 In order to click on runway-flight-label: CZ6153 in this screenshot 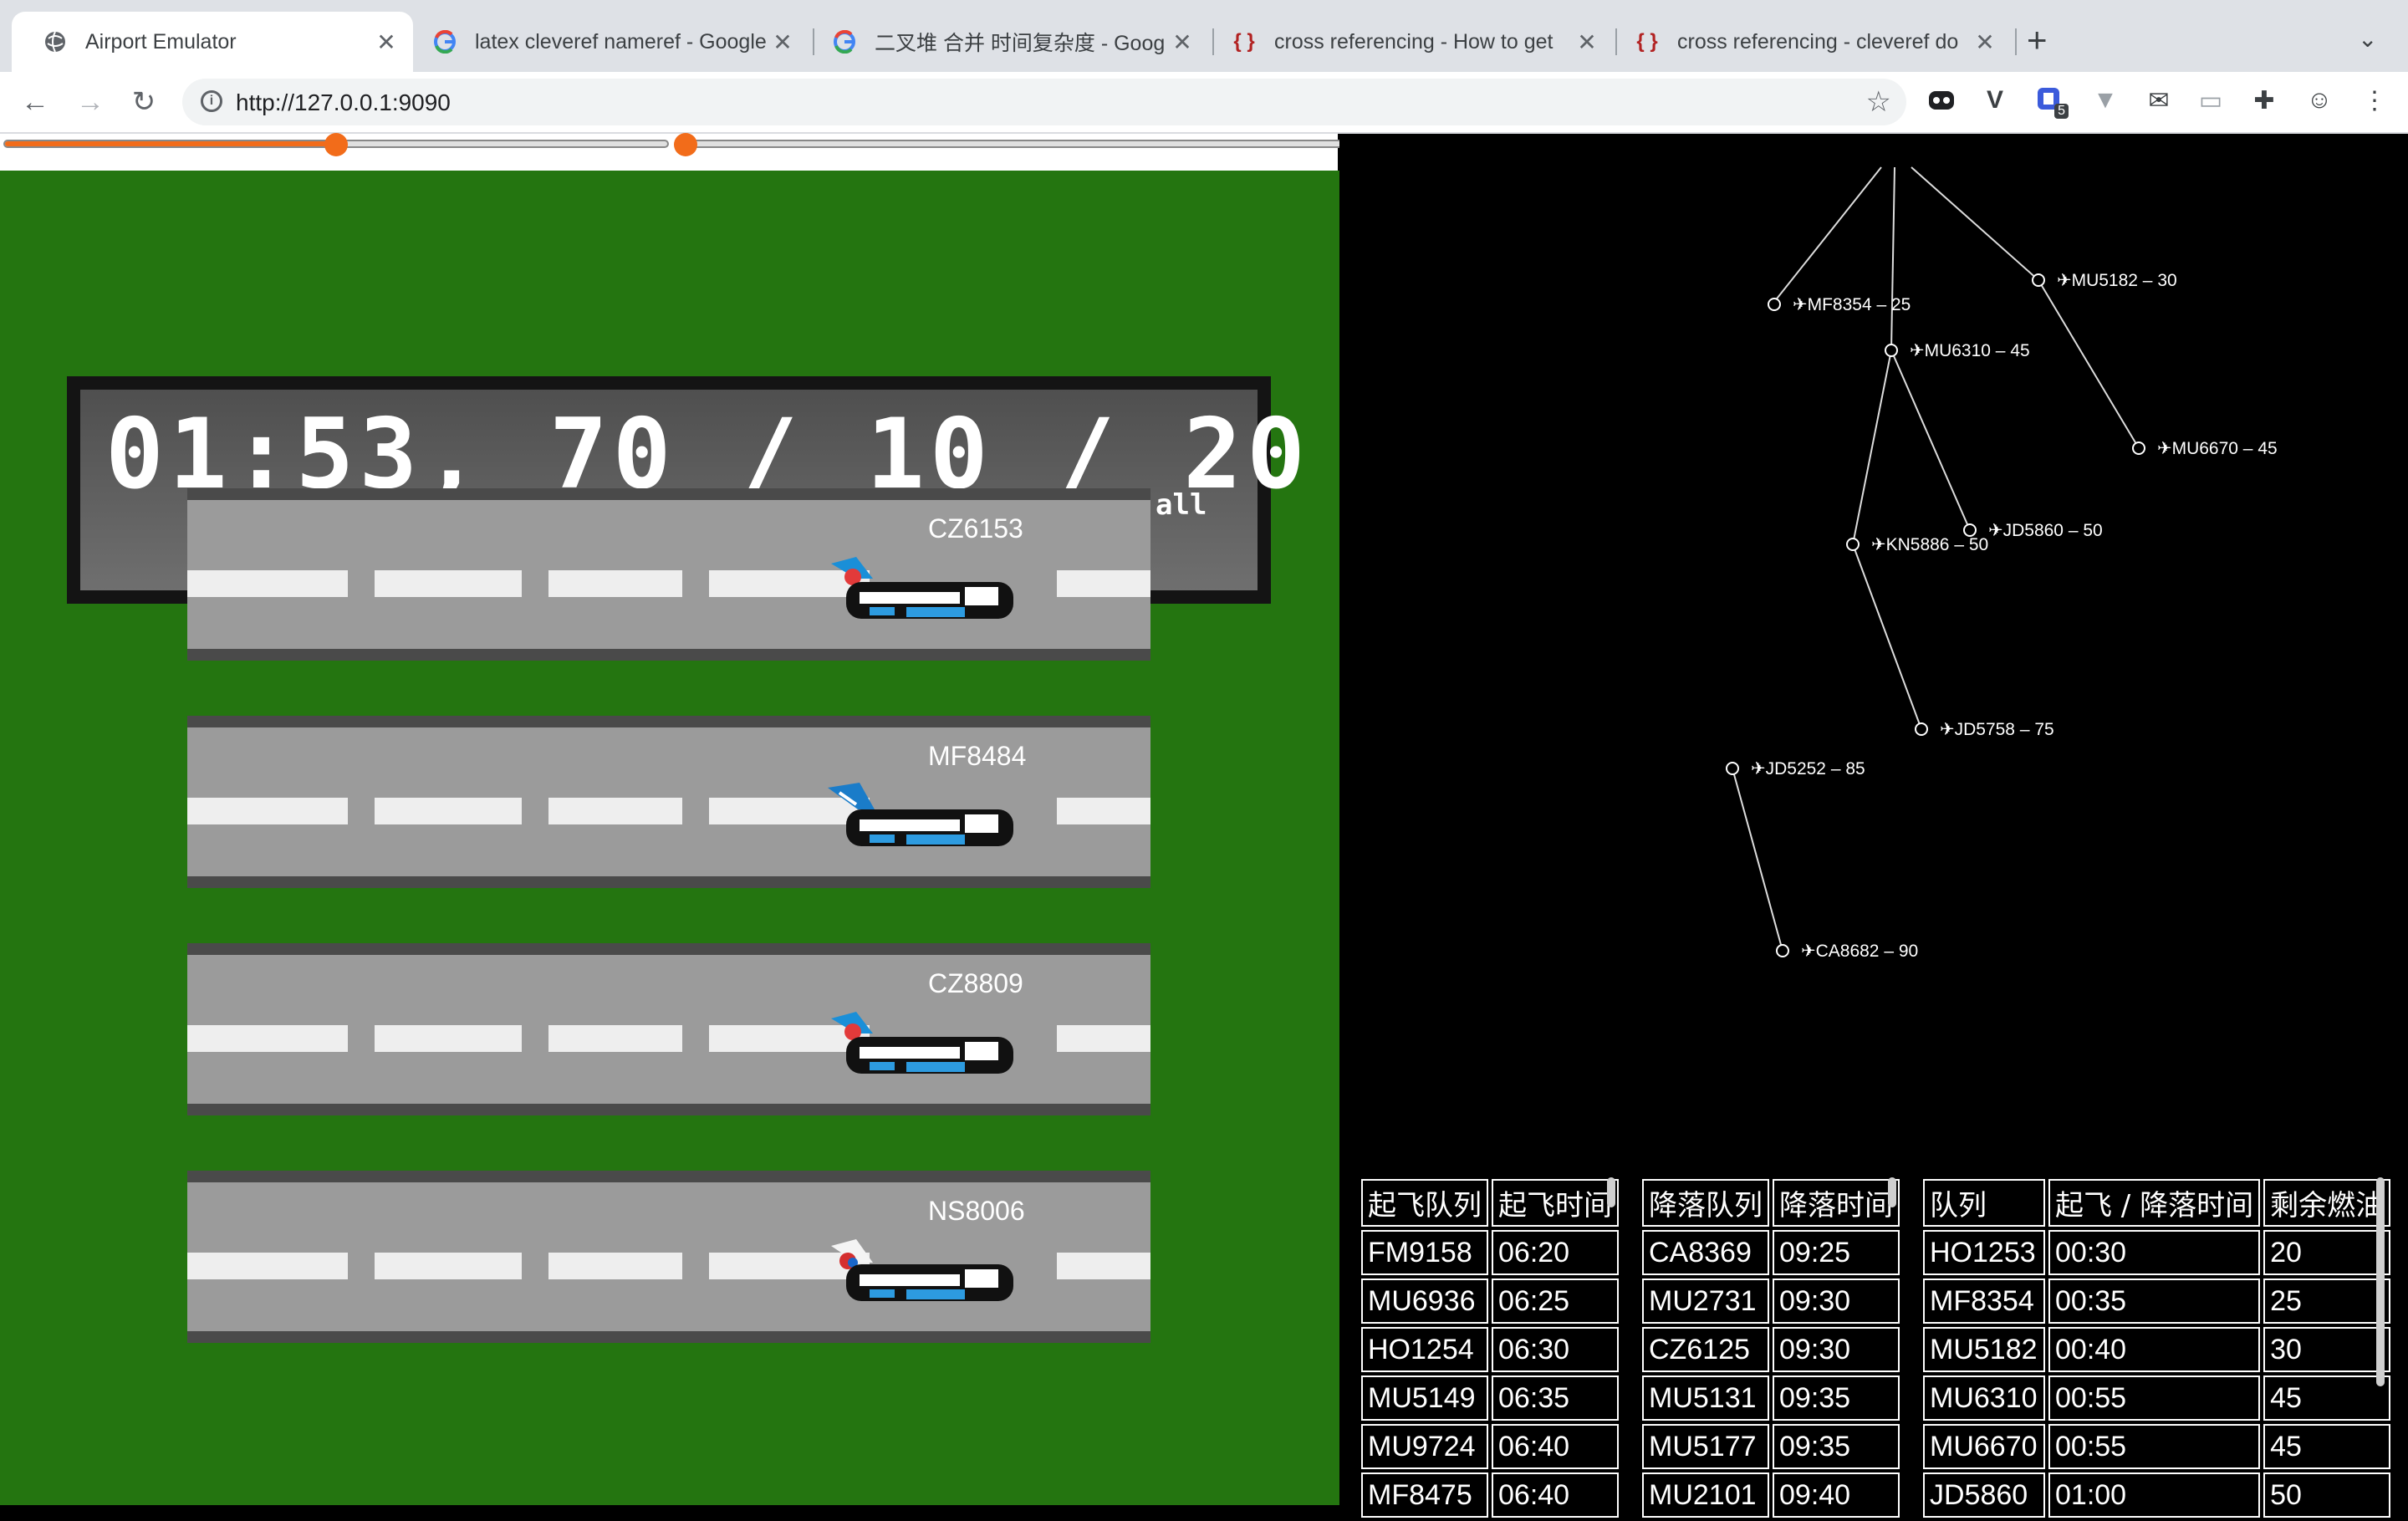, I will do `click(976, 528)`.